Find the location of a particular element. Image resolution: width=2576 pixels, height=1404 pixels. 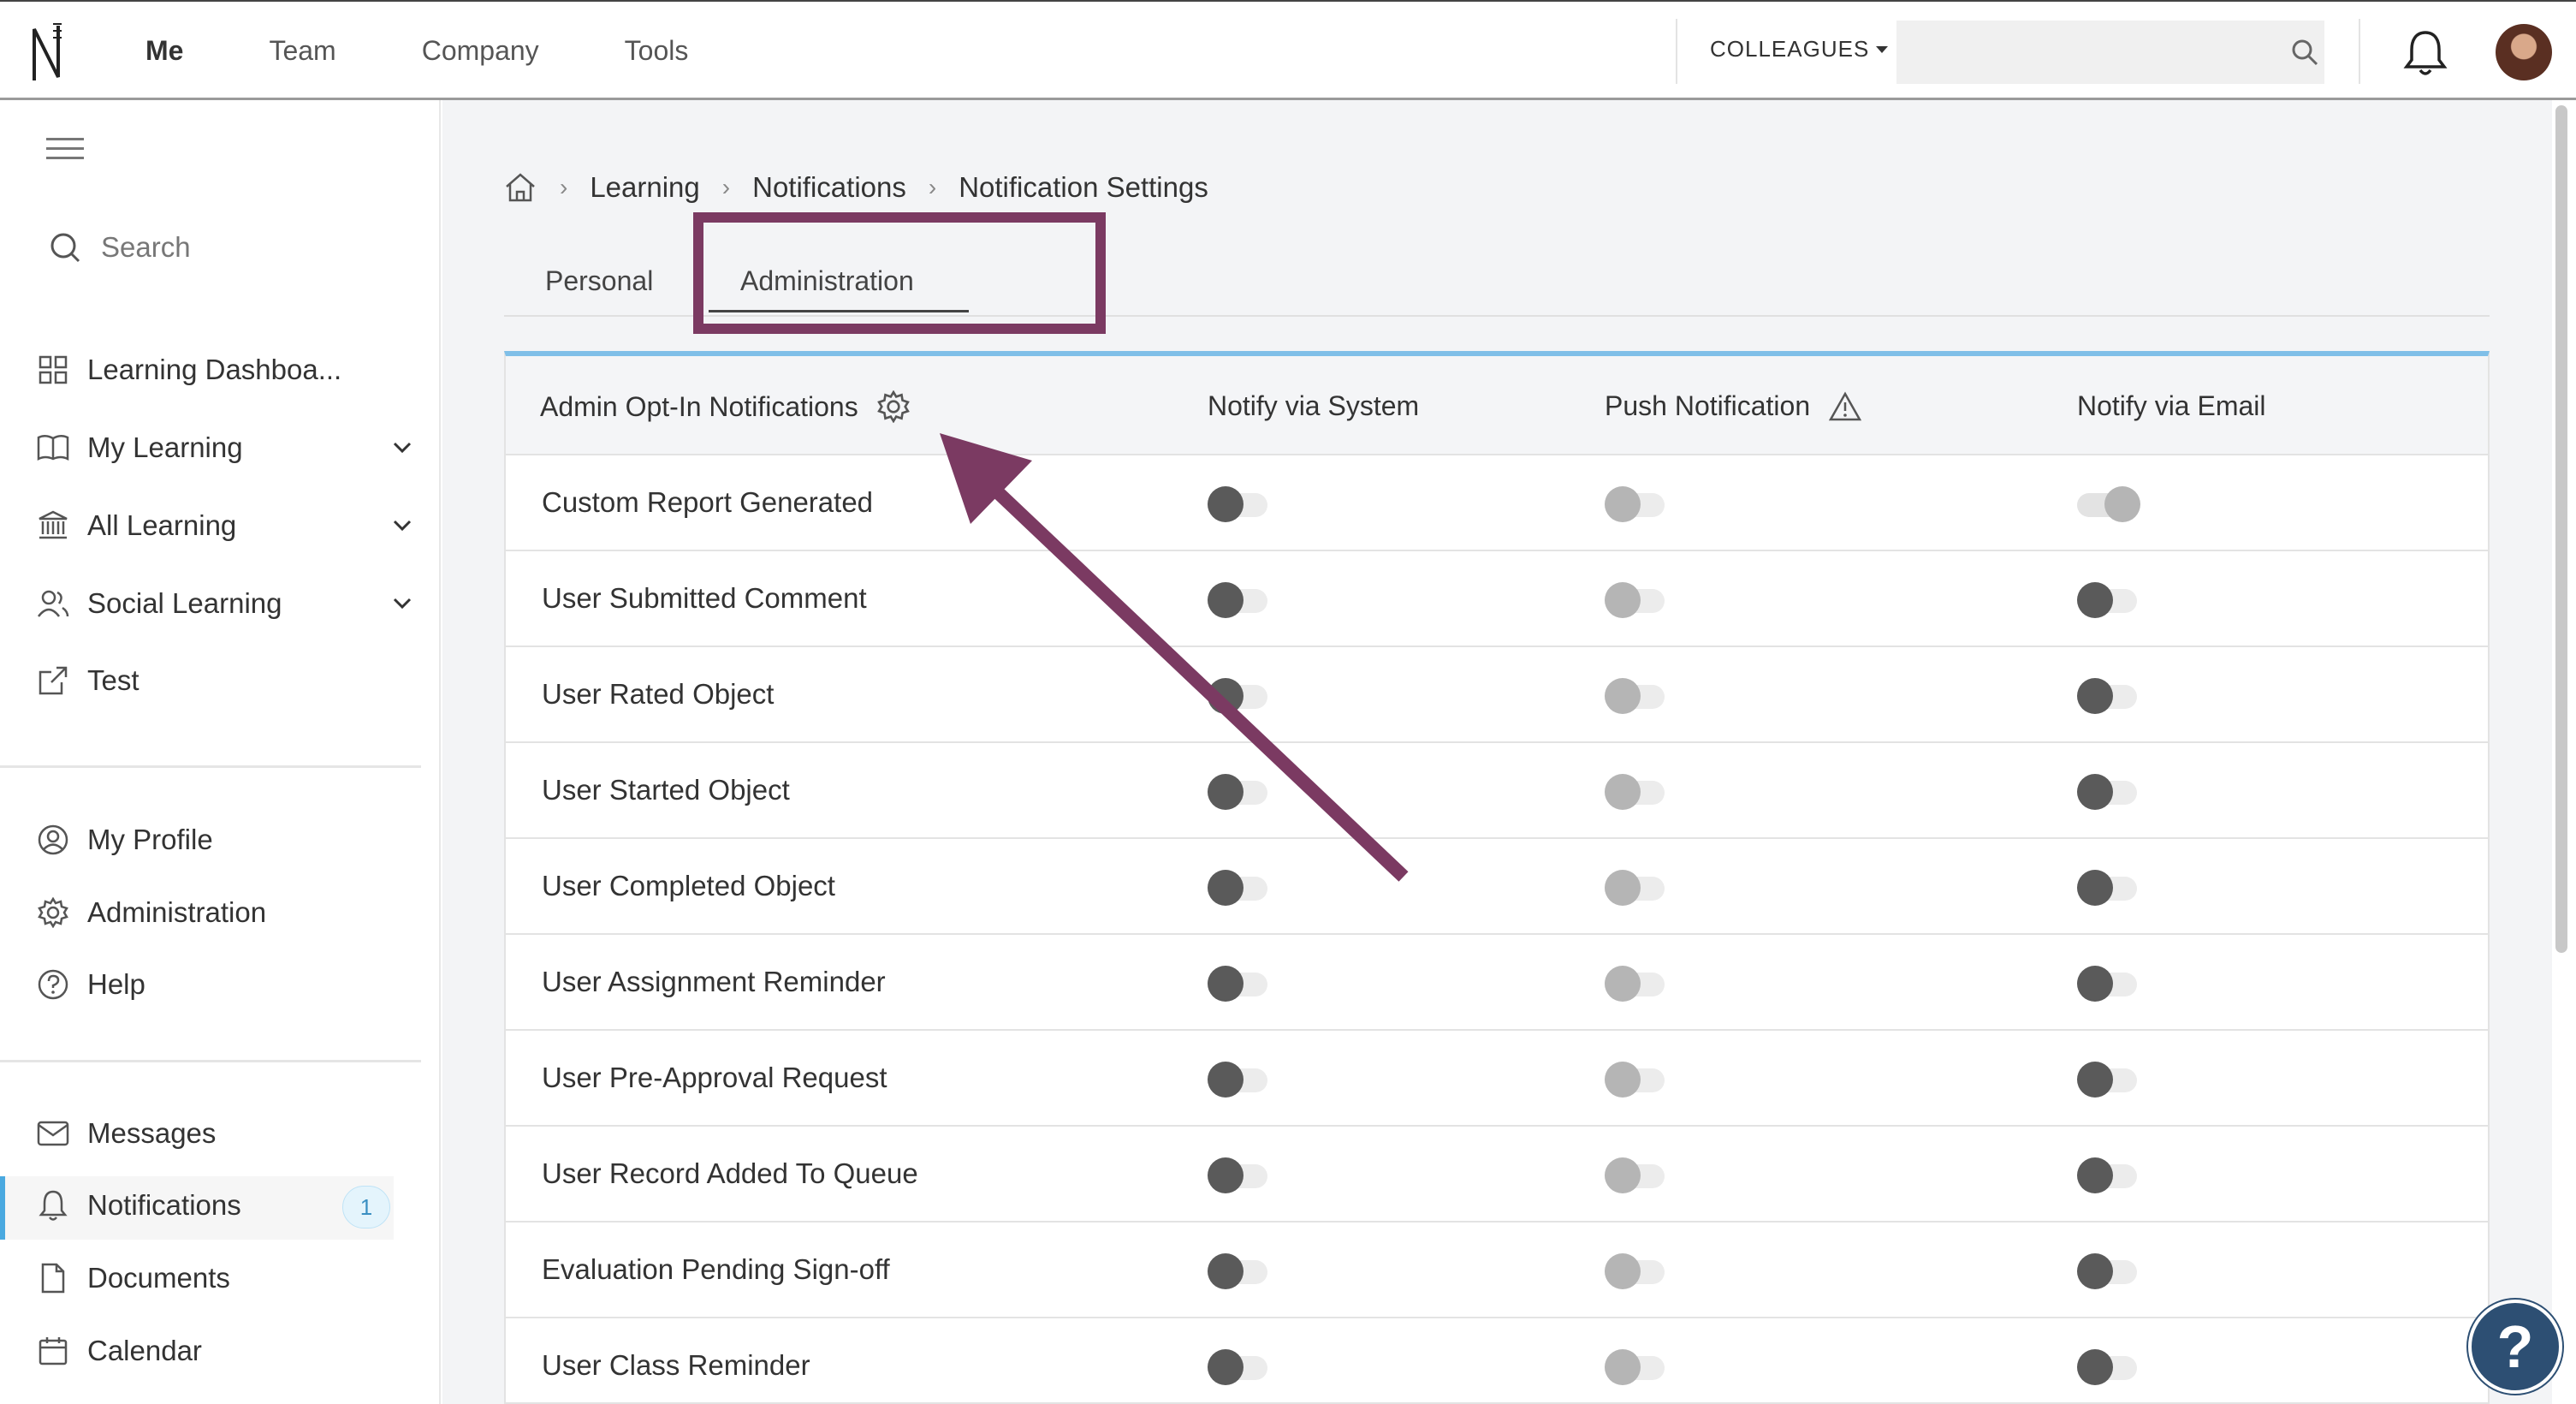

warning-icon is located at coordinates (1845, 405).